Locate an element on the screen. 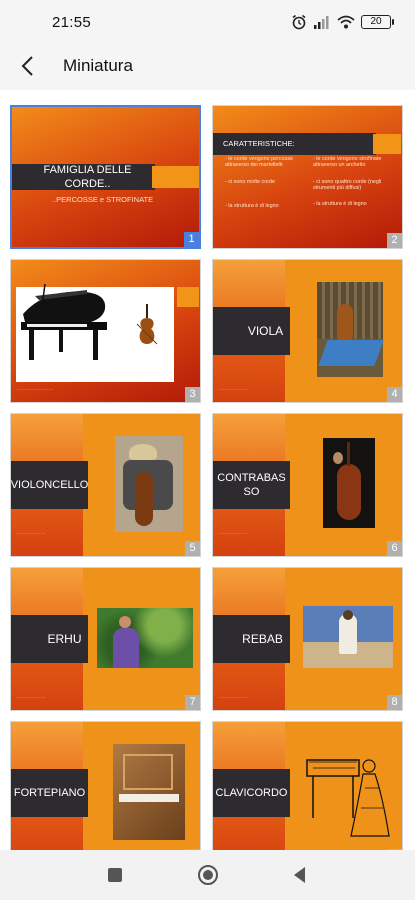 Image resolution: width=415 pixels, height=900 pixels. slide-heading: CARATTERISTICHE: is located at coordinates (294, 144).